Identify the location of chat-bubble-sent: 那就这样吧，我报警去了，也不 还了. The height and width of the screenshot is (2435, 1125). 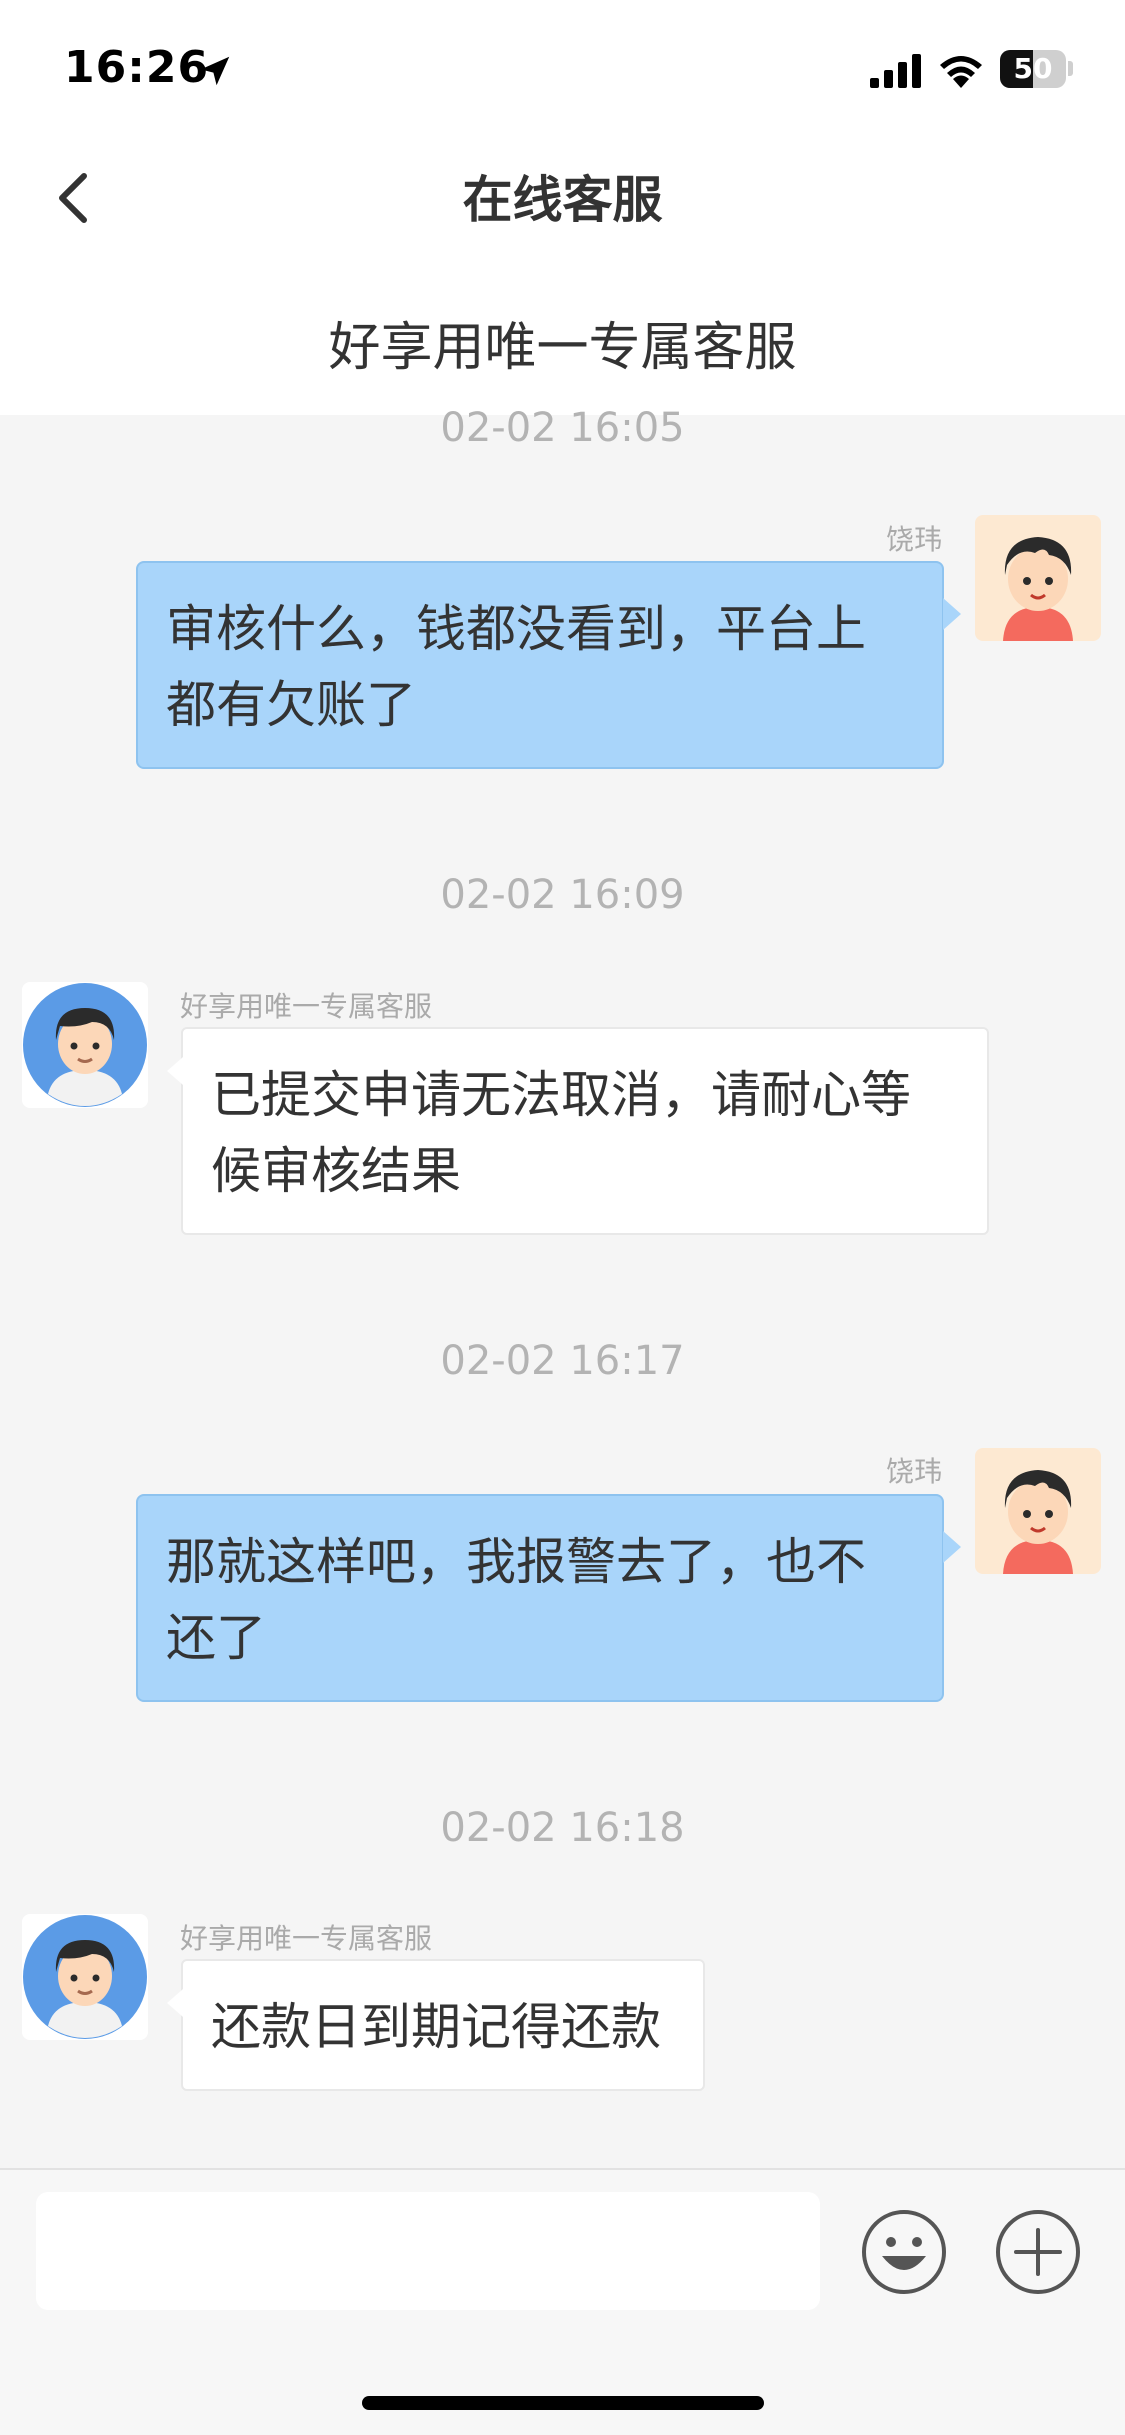
(540, 1598).